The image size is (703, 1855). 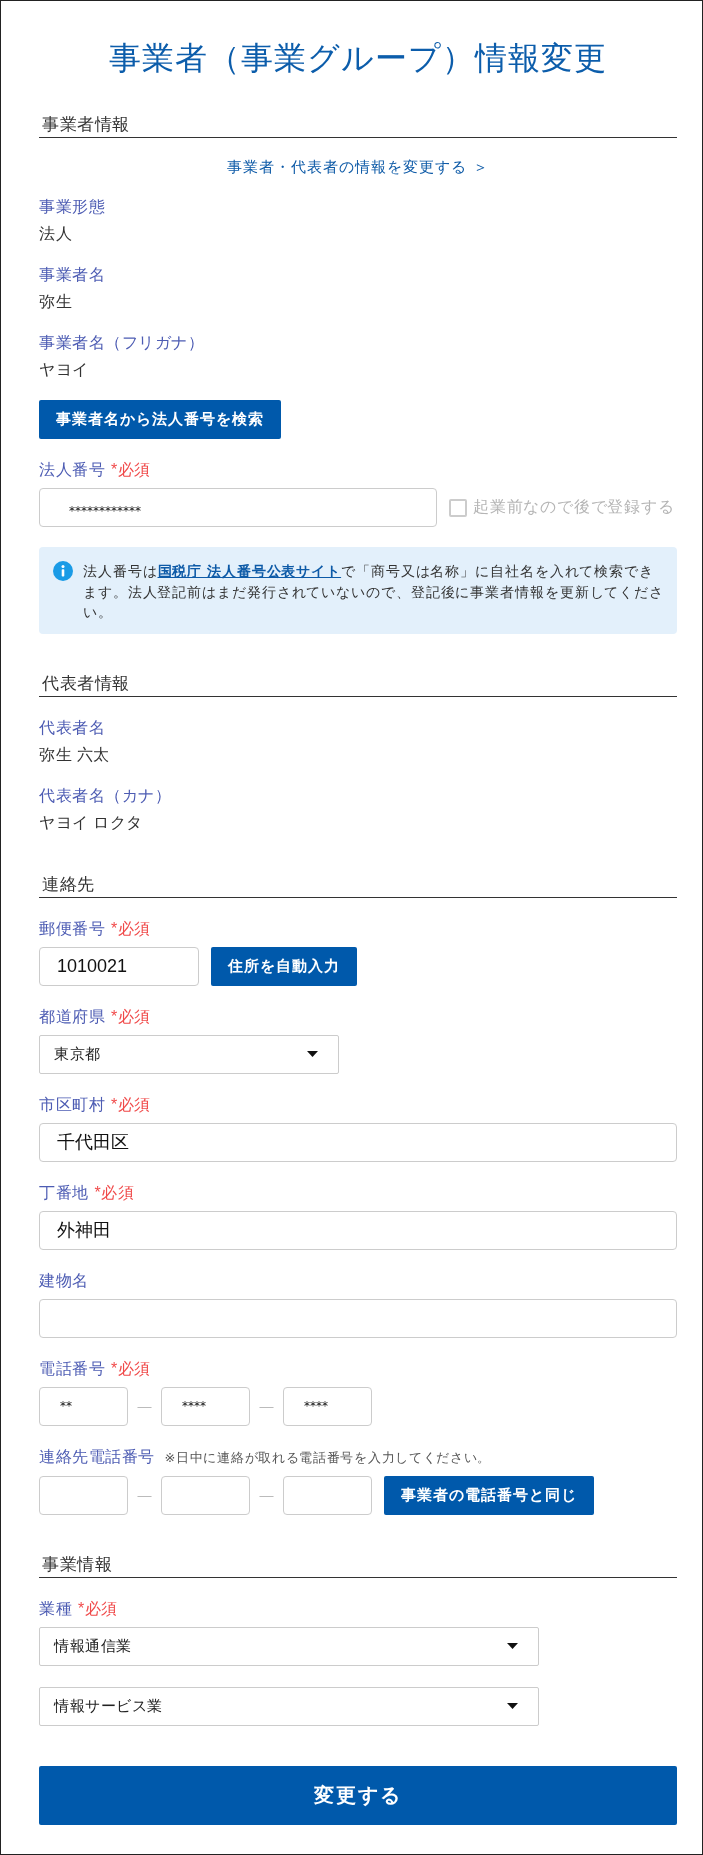 What do you see at coordinates (97, 1456) in the screenshot?
I see `field-label: 連絡先電話番号` at bounding box center [97, 1456].